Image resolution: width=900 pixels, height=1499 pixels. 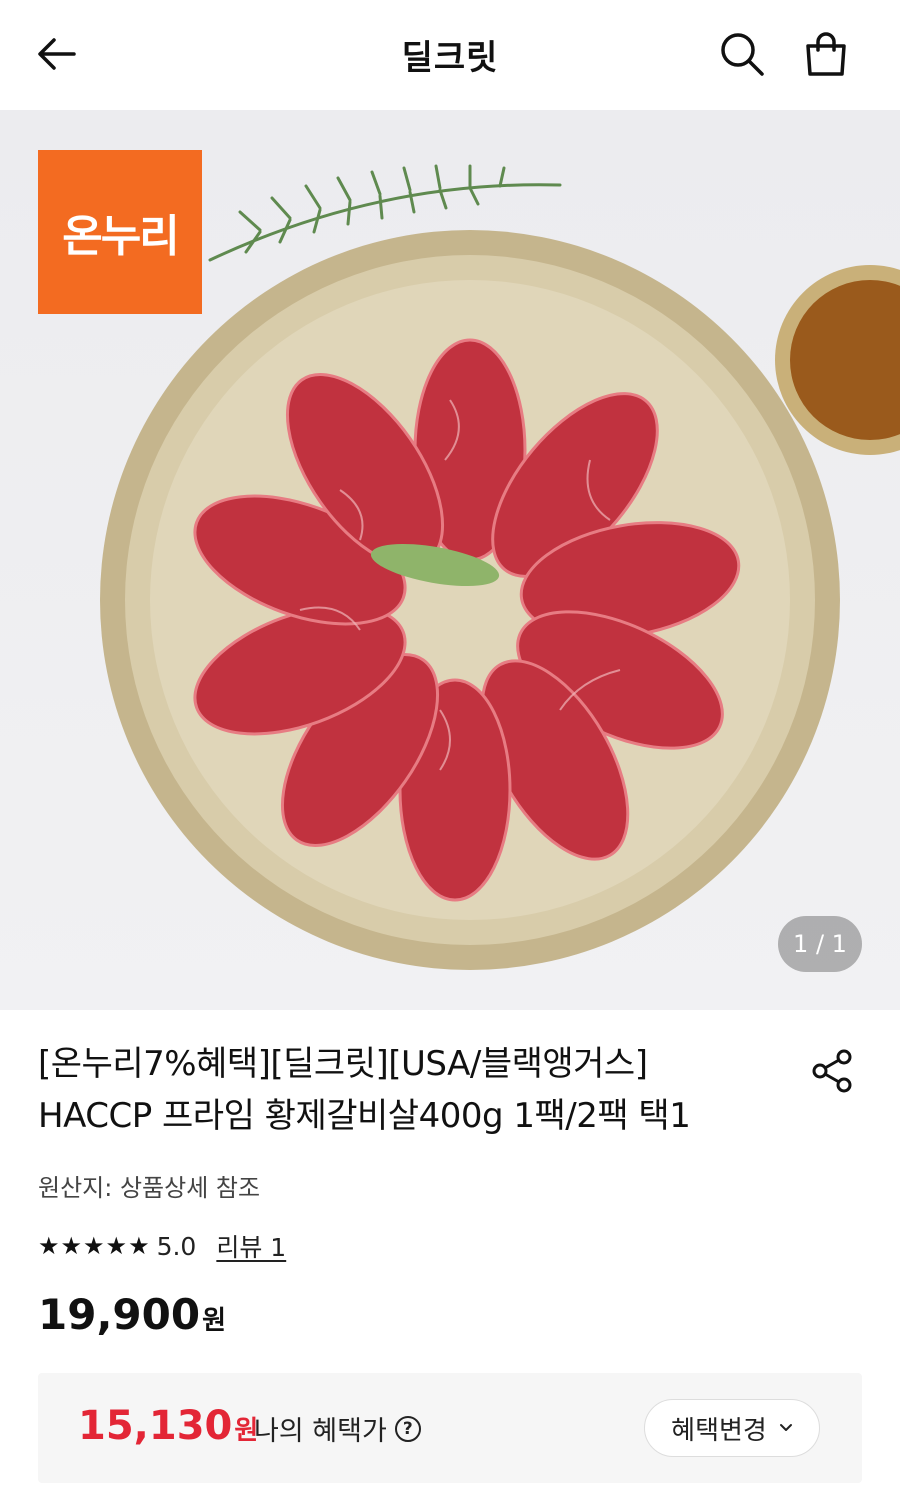 I want to click on change-benefit-button: 혜택변경, so click(x=732, y=1428).